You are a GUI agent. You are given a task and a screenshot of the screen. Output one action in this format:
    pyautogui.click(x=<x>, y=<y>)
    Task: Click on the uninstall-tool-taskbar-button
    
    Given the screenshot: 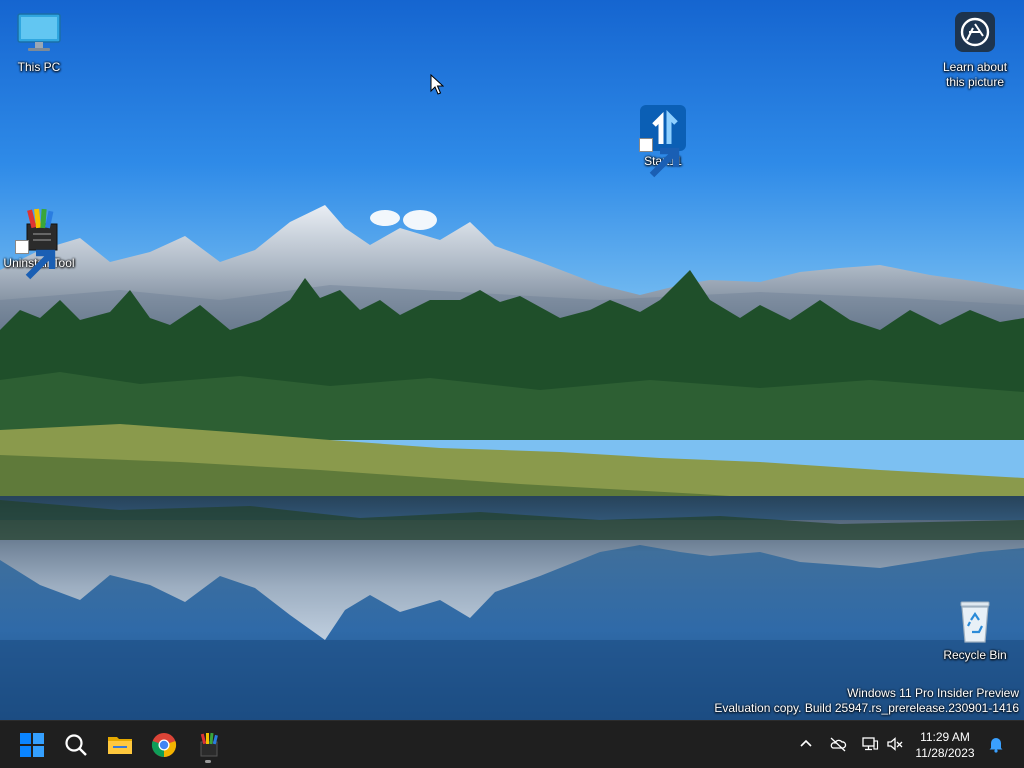 What is the action you would take?
    pyautogui.click(x=208, y=745)
    